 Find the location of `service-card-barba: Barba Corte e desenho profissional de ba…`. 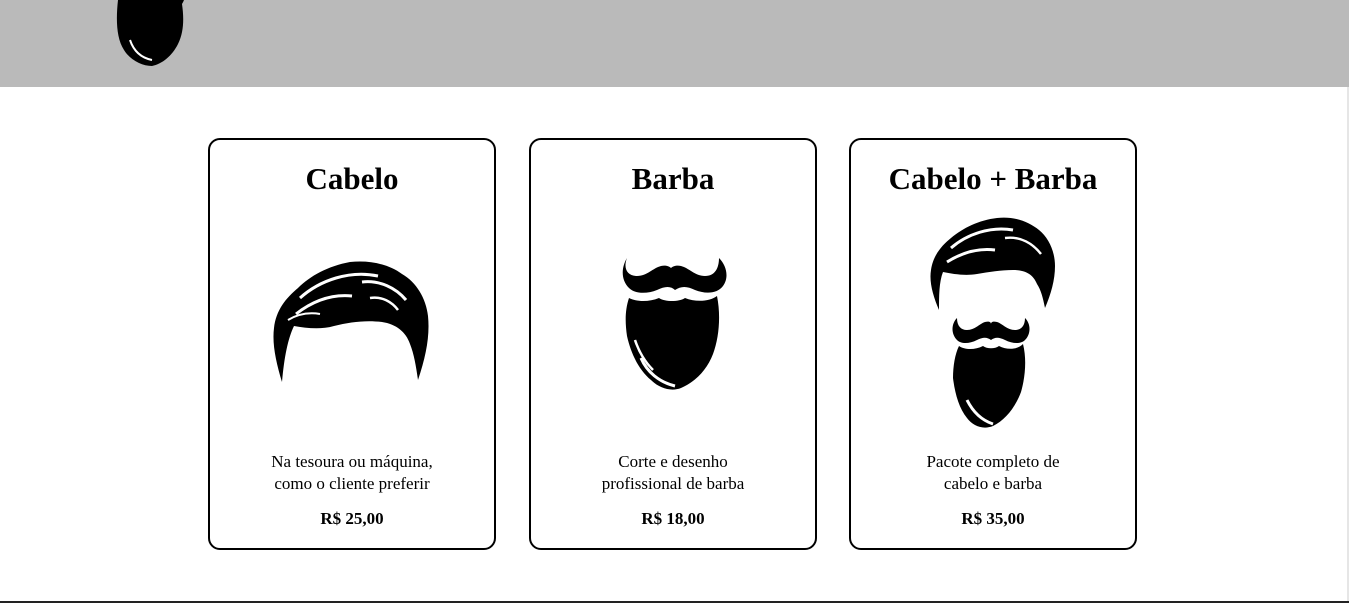

service-card-barba: Barba Corte e desenho profissional de ba… is located at coordinates (673, 344).